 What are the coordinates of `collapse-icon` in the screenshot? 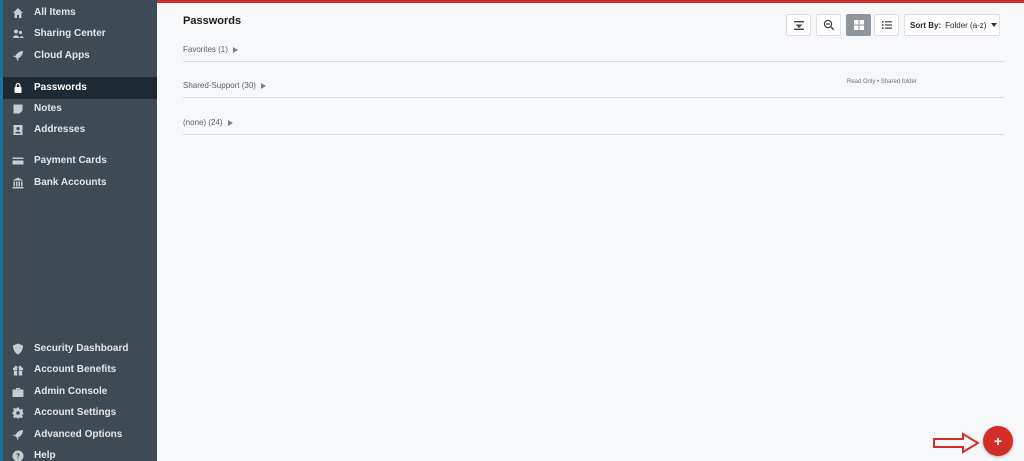 It's located at (798, 25).